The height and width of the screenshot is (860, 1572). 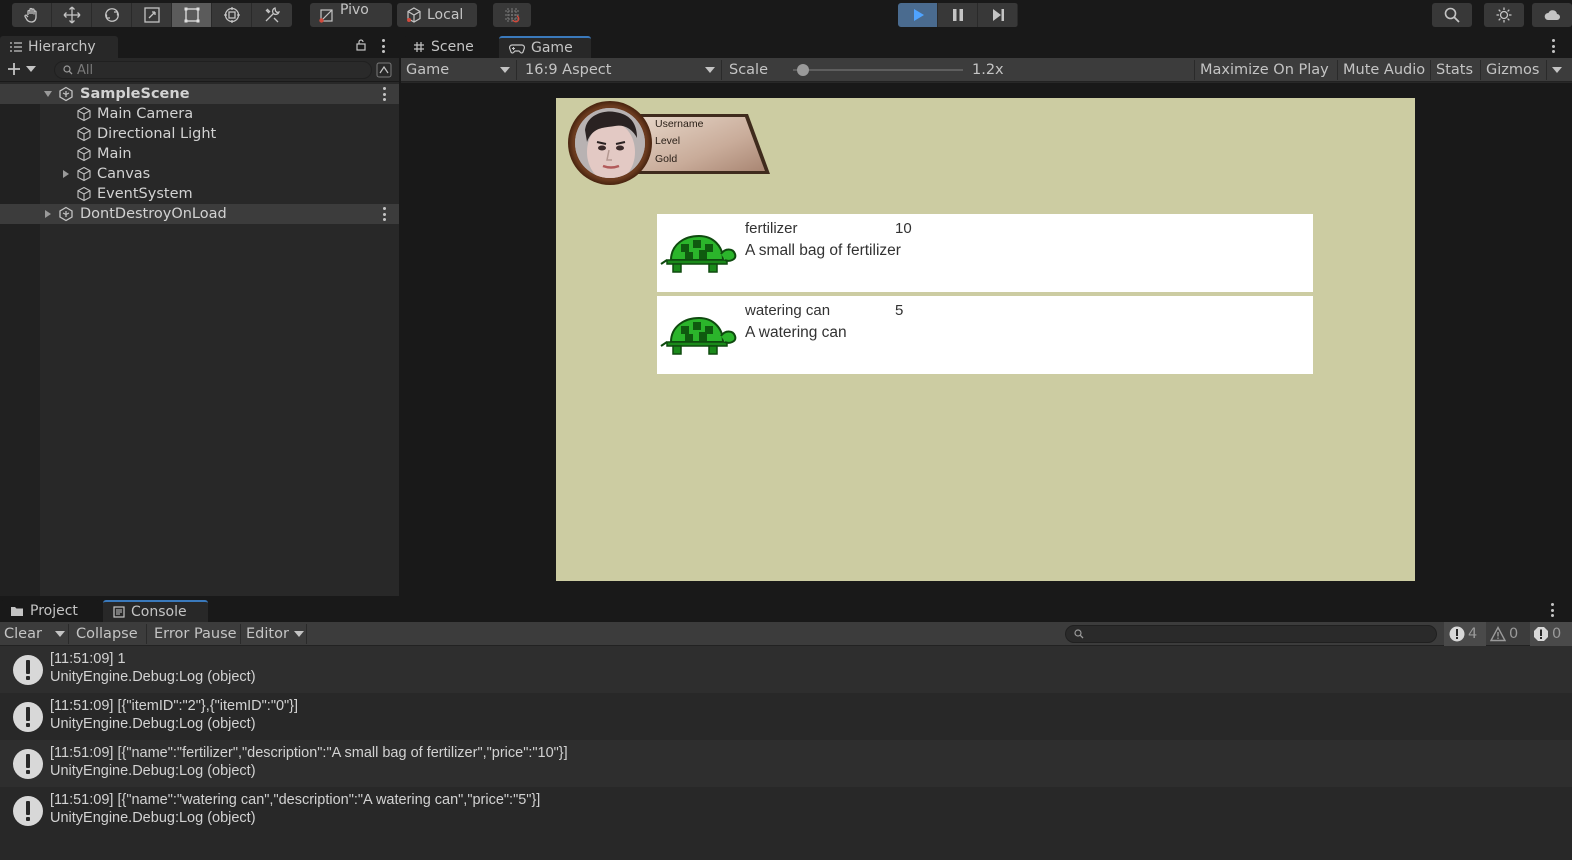 I want to click on shop-item-card: watering can 5 A watering can, so click(x=985, y=335).